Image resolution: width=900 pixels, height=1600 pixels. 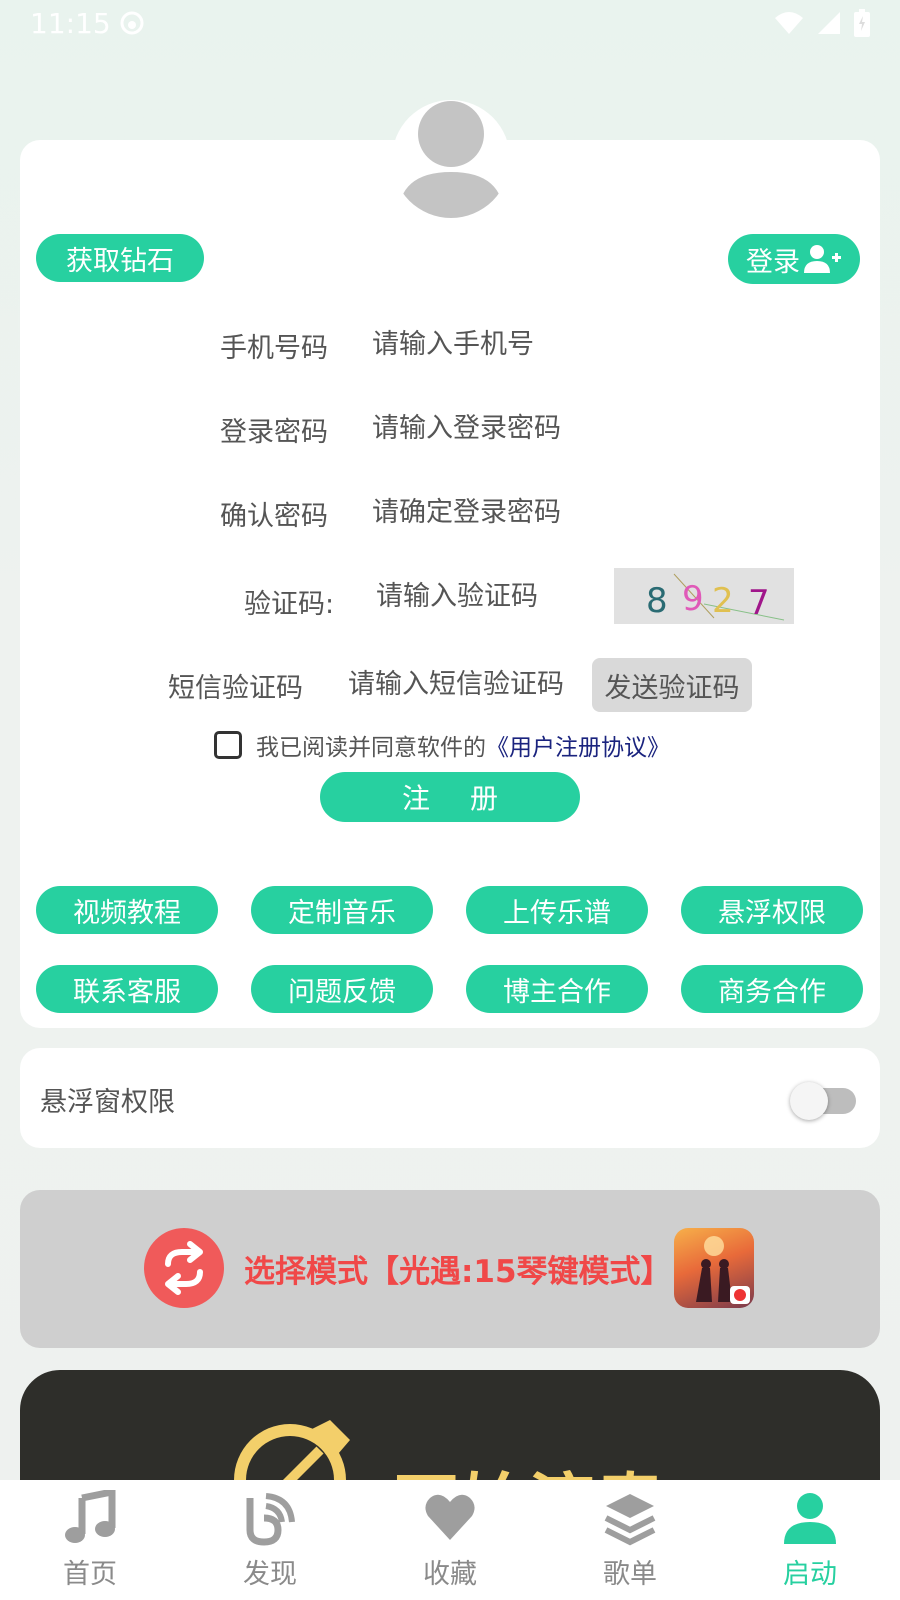 I want to click on discover-icon, so click(x=270, y=1519).